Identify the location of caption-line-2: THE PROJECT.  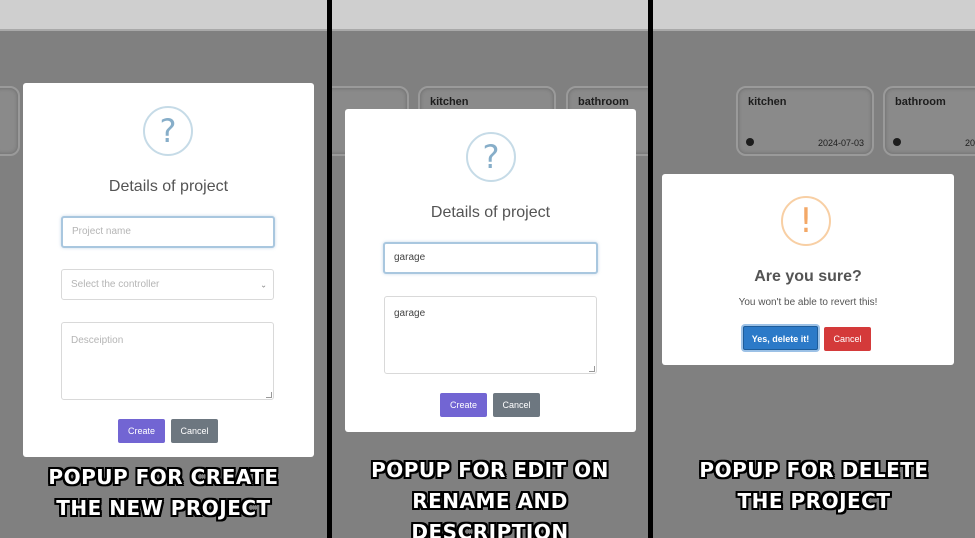
(814, 501).